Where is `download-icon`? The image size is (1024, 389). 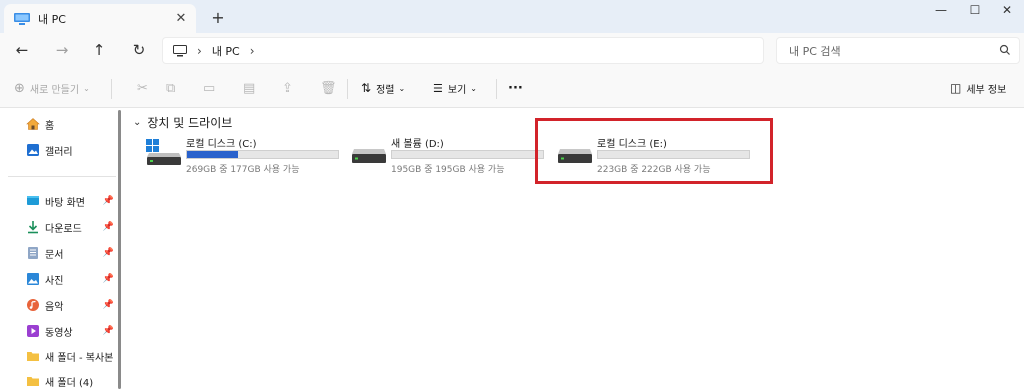 download-icon is located at coordinates (33, 227).